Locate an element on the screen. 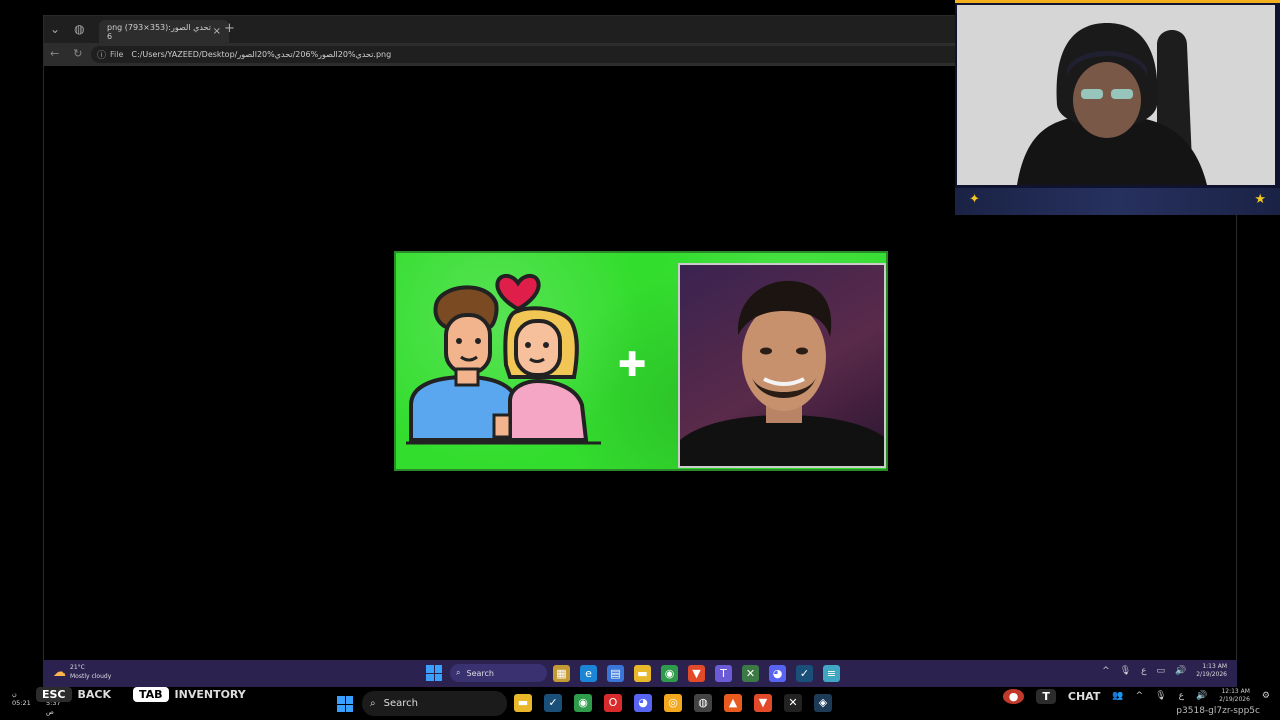 The image size is (1280, 720). store-icon: ▤ is located at coordinates (615, 673).